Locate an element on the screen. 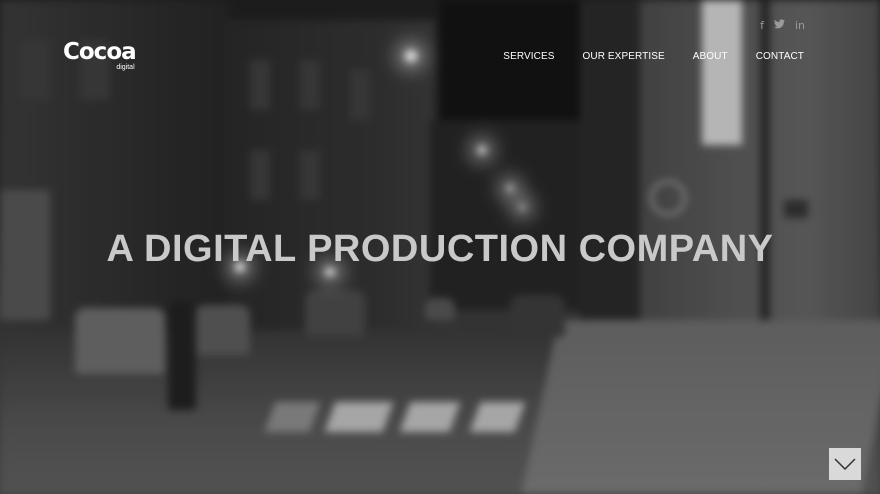 This screenshot has width=880, height=494. brand-logo: Cocoa digital is located at coordinates (100, 55).